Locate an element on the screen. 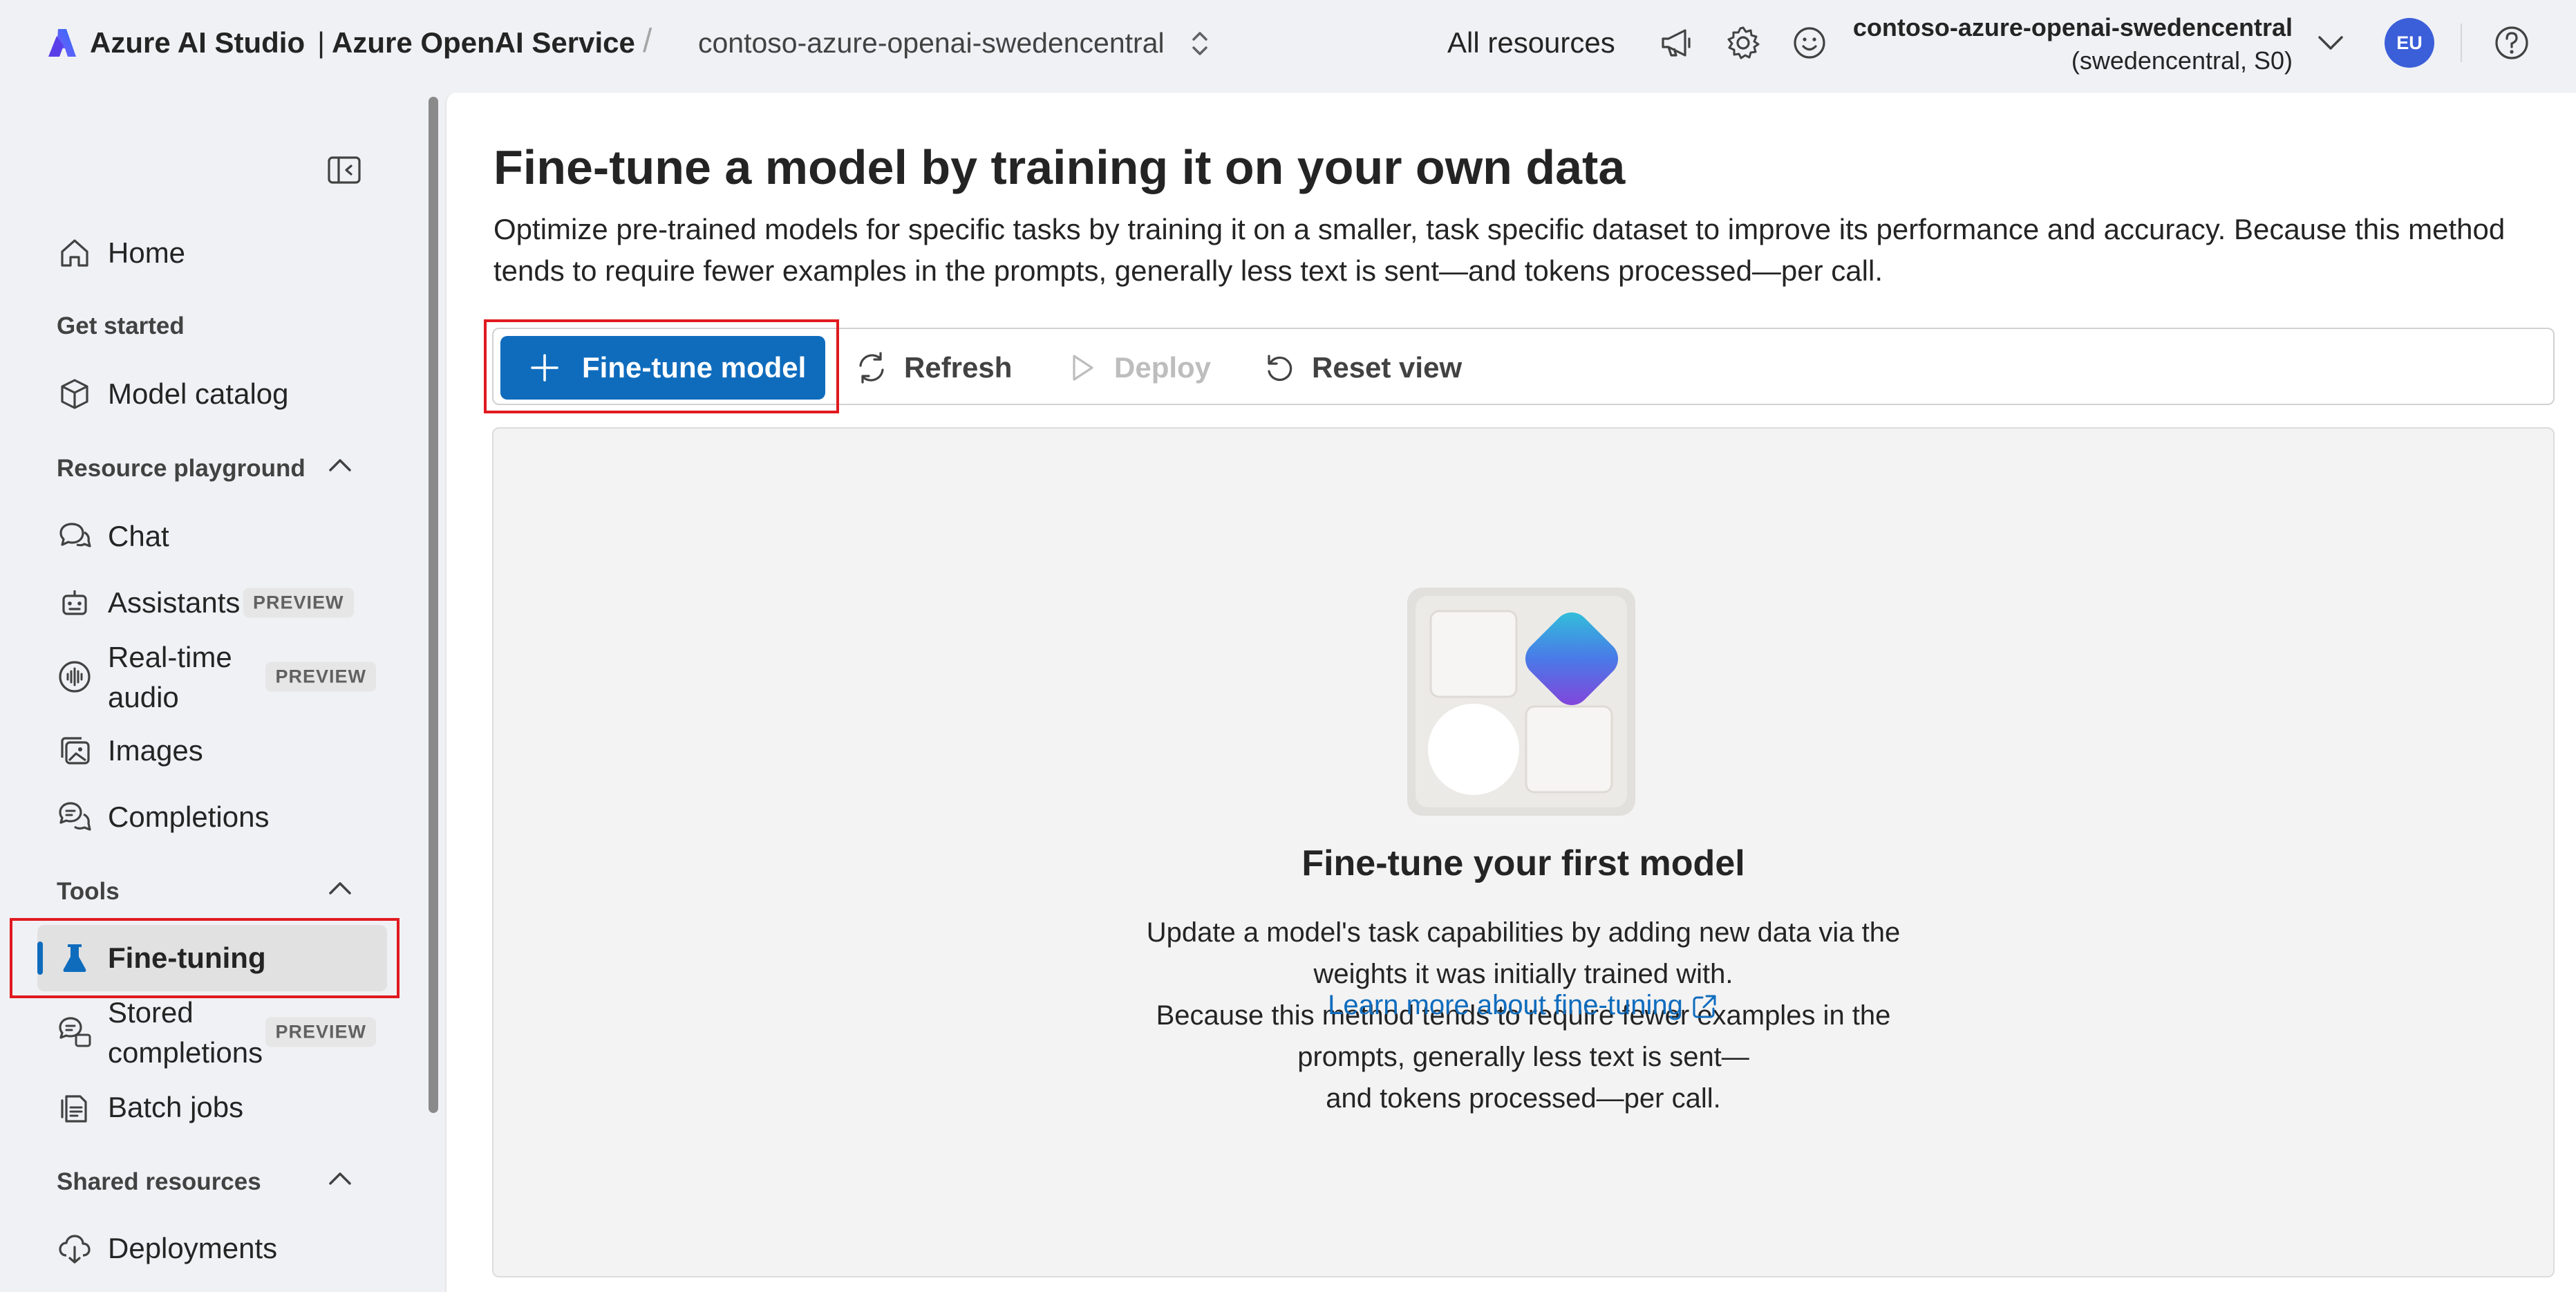 This screenshot has height=1292, width=2576. deploy-label: Deploy is located at coordinates (1163, 368).